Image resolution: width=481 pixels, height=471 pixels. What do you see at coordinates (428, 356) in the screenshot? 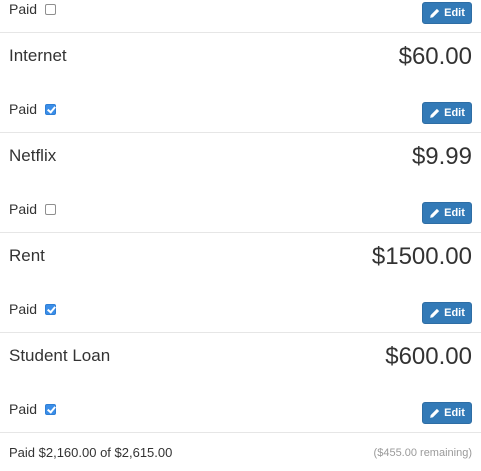
I see `bill-amount: $600.00` at bounding box center [428, 356].